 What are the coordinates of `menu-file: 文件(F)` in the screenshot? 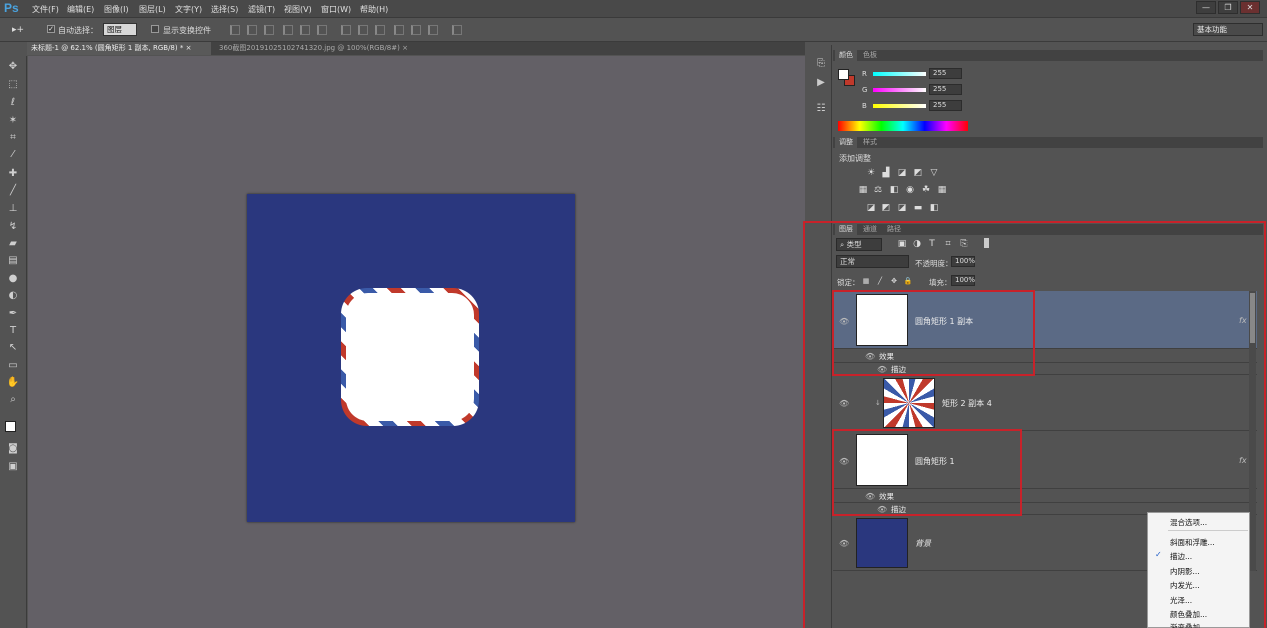 It's located at (45, 9).